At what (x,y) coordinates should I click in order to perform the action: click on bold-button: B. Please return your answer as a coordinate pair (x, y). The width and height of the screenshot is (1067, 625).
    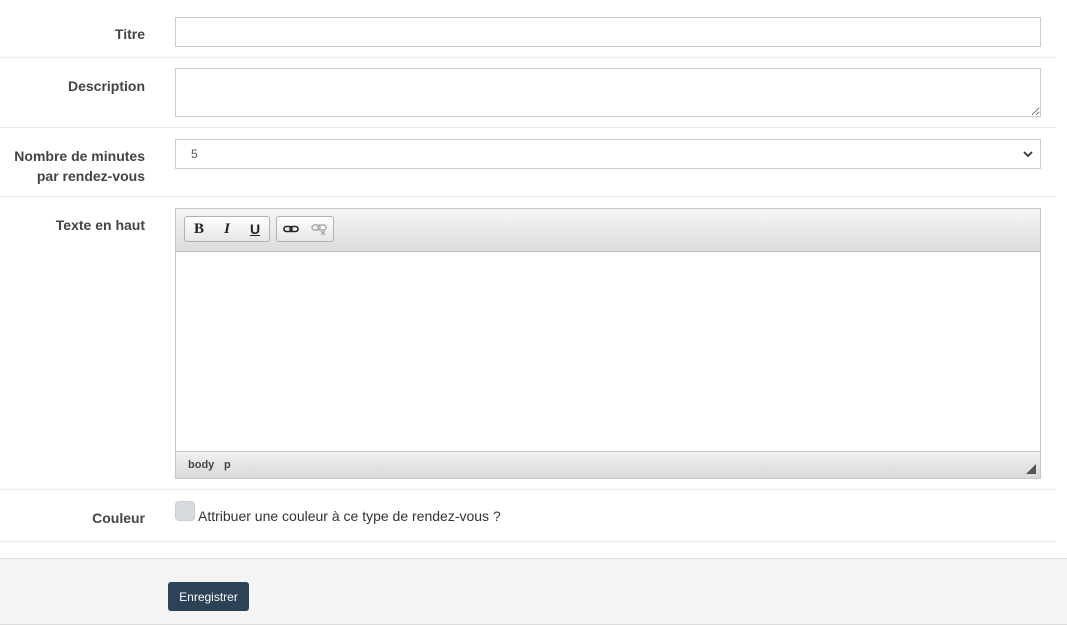
    Looking at the image, I should click on (199, 229).